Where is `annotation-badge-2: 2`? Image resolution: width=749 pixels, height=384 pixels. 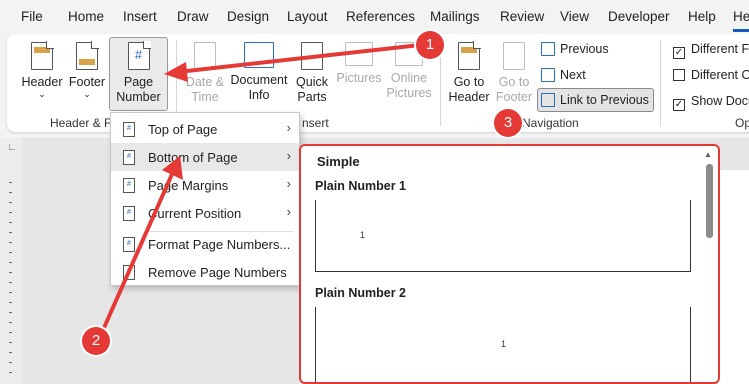 annotation-badge-2: 2 is located at coordinates (96, 341).